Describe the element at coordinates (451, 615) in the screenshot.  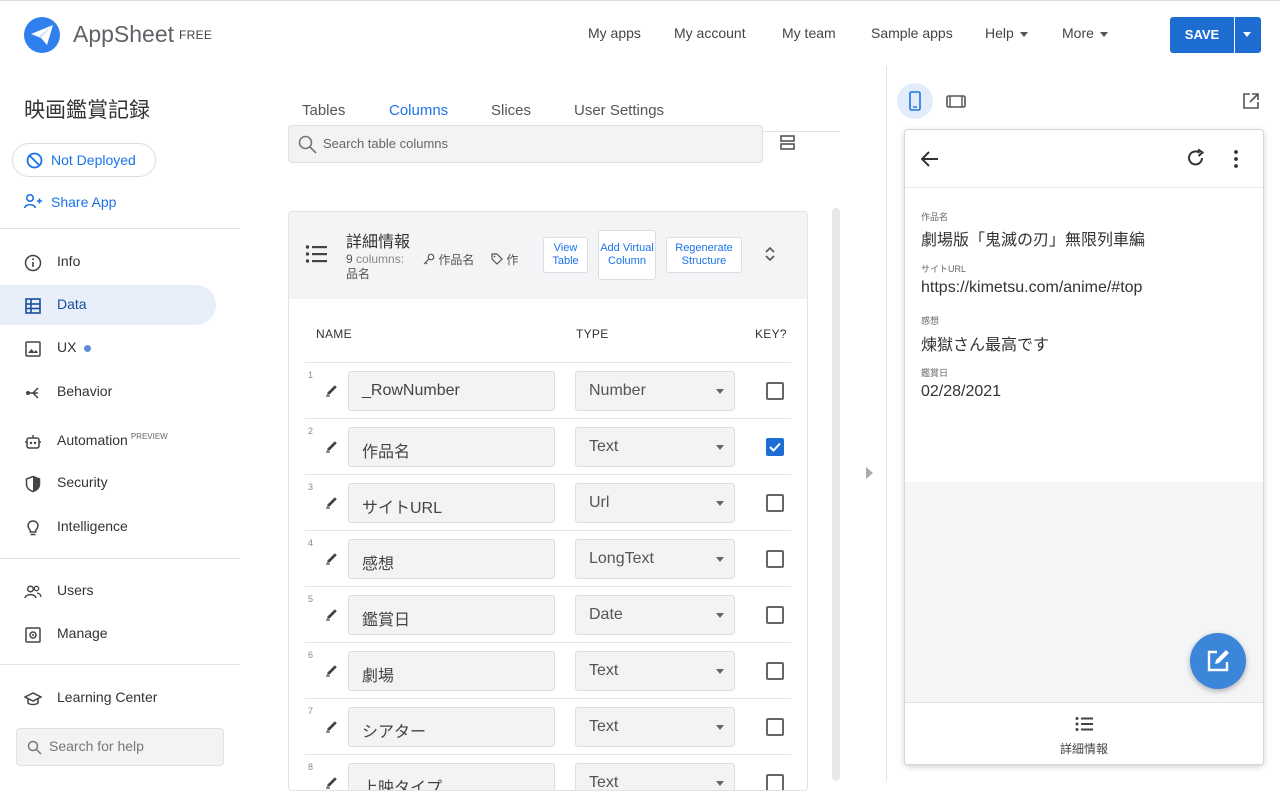
I see `column-name-field: 鑑賞日` at that location.